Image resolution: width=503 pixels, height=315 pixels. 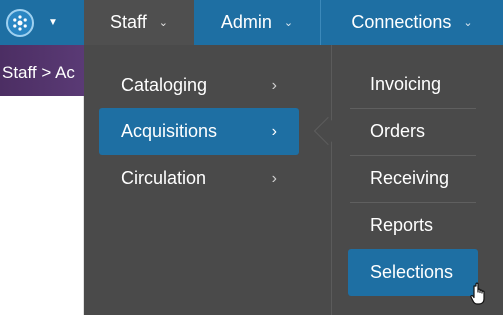 I want to click on submenu-item-reports: Reports, so click(x=413, y=225).